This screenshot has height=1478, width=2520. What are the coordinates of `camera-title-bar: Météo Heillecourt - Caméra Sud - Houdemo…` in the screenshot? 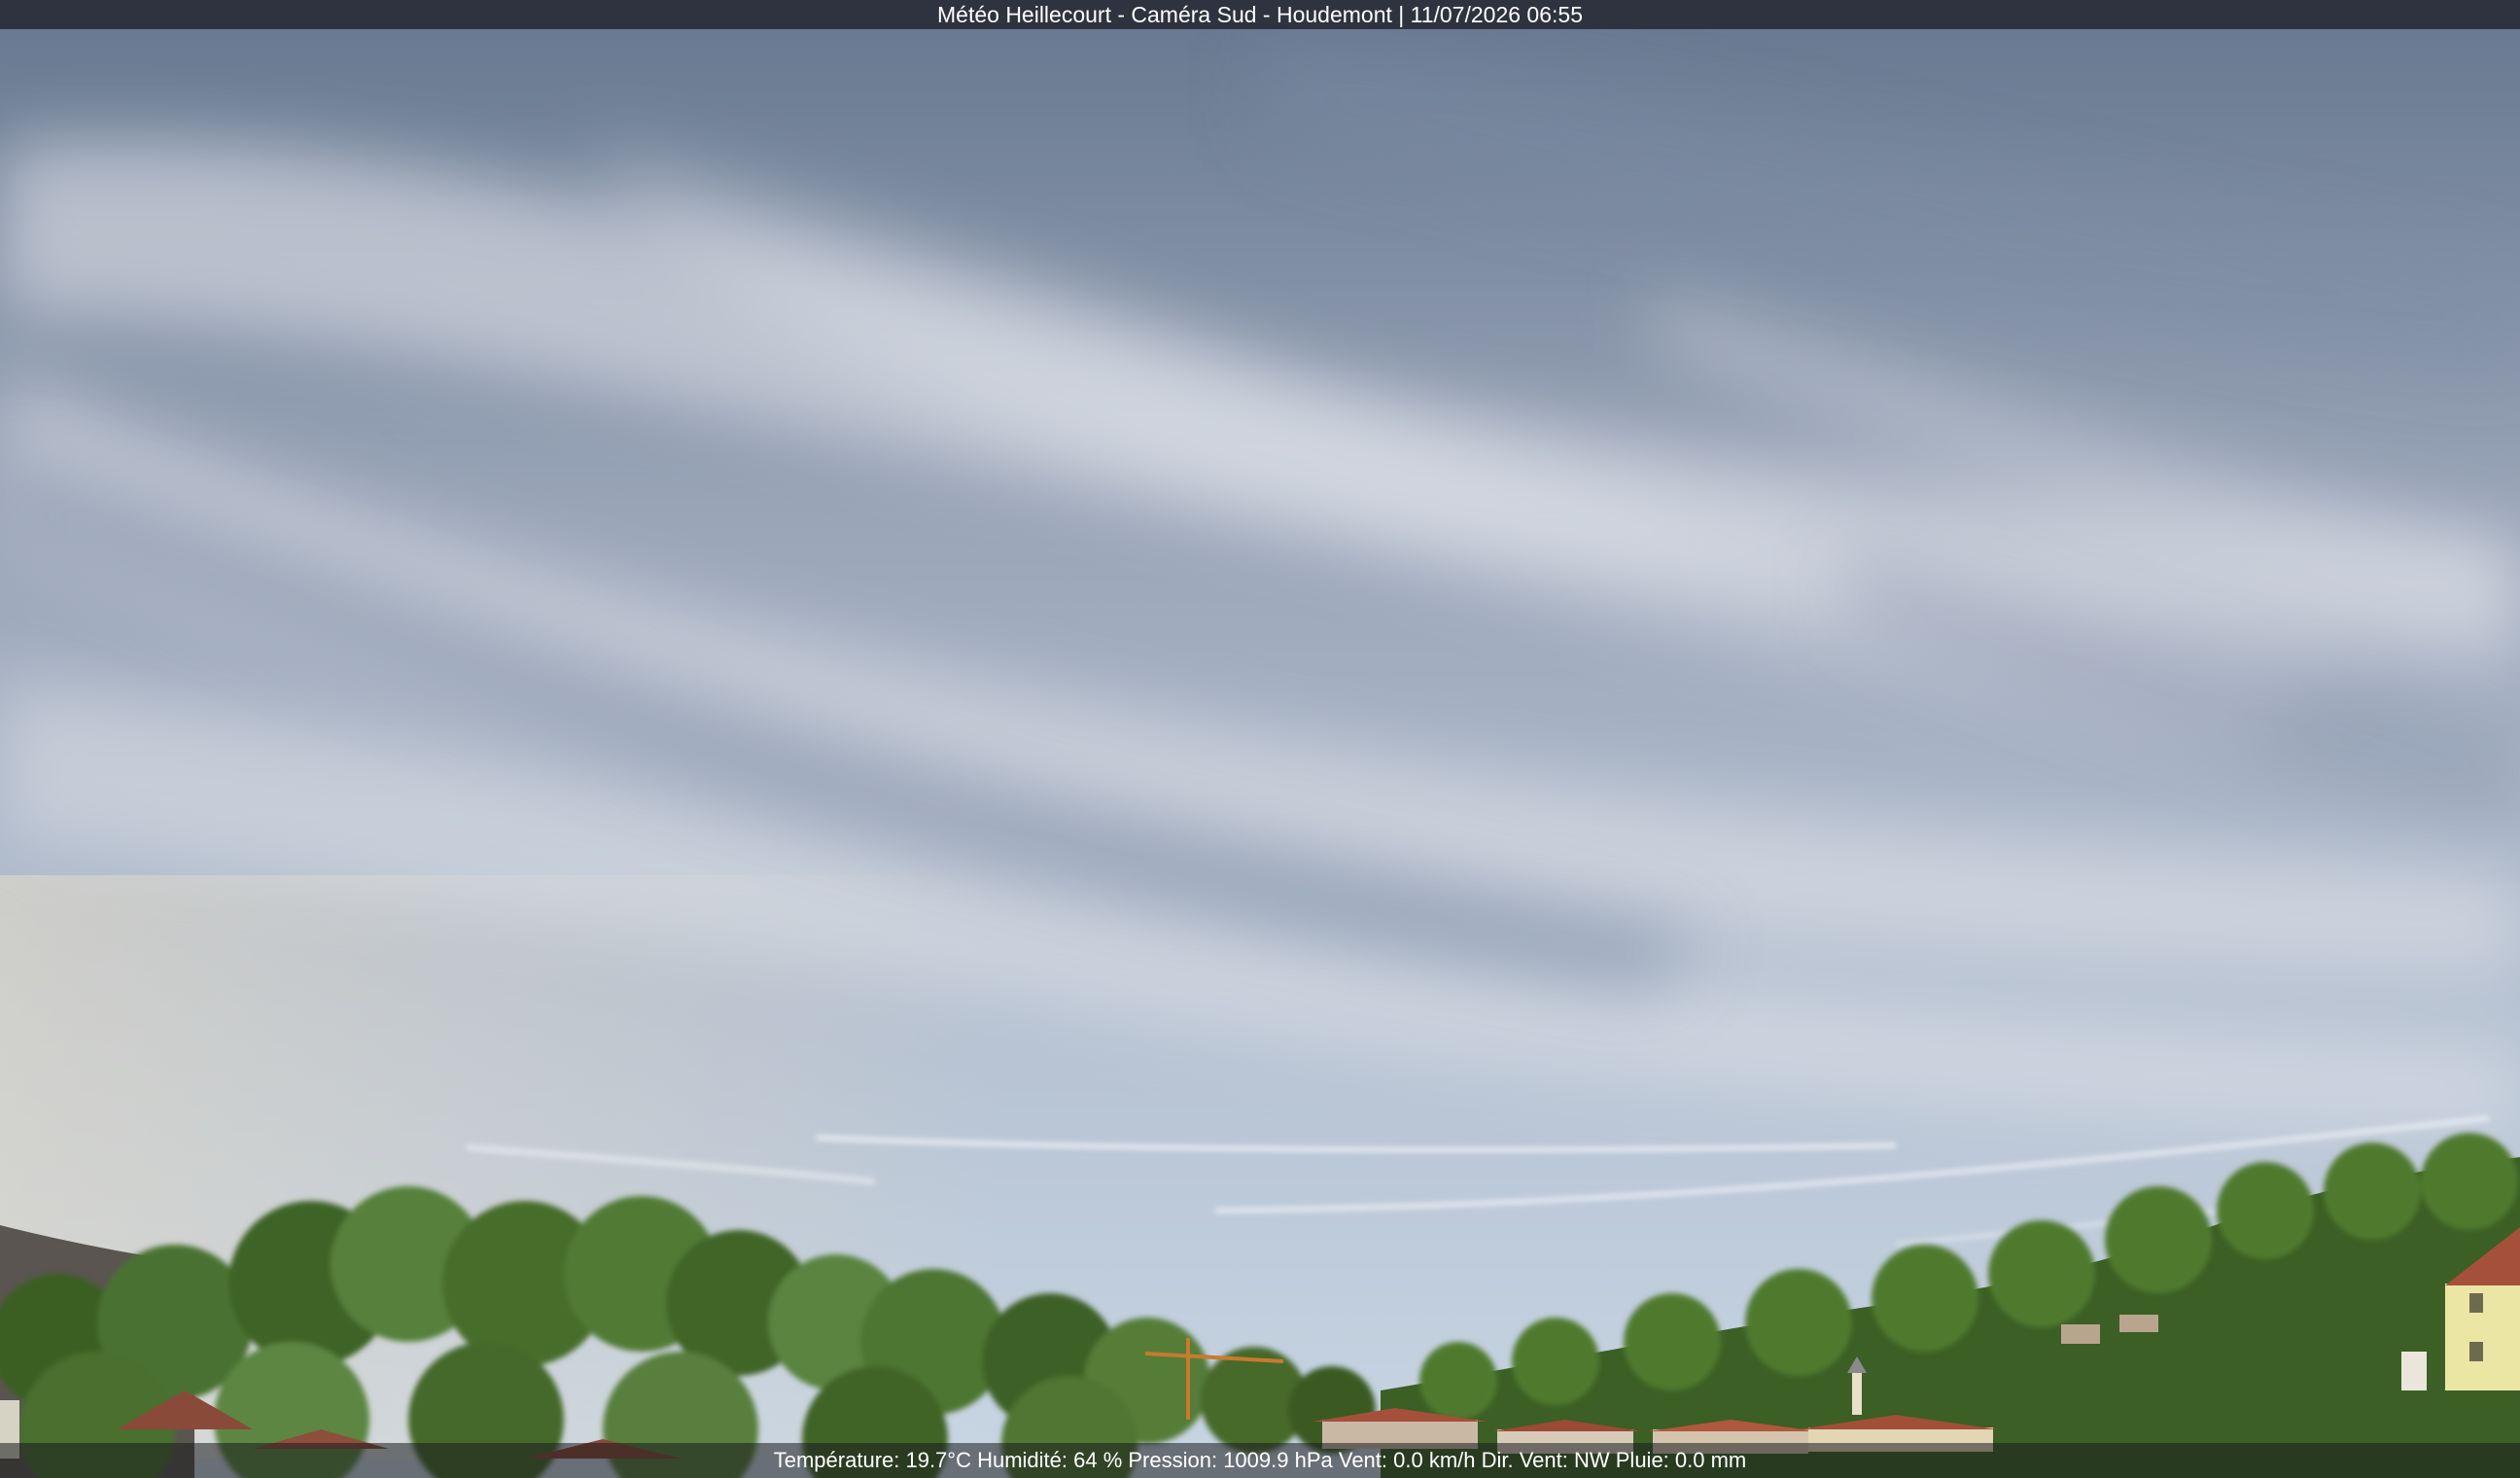 It's located at (1260, 14).